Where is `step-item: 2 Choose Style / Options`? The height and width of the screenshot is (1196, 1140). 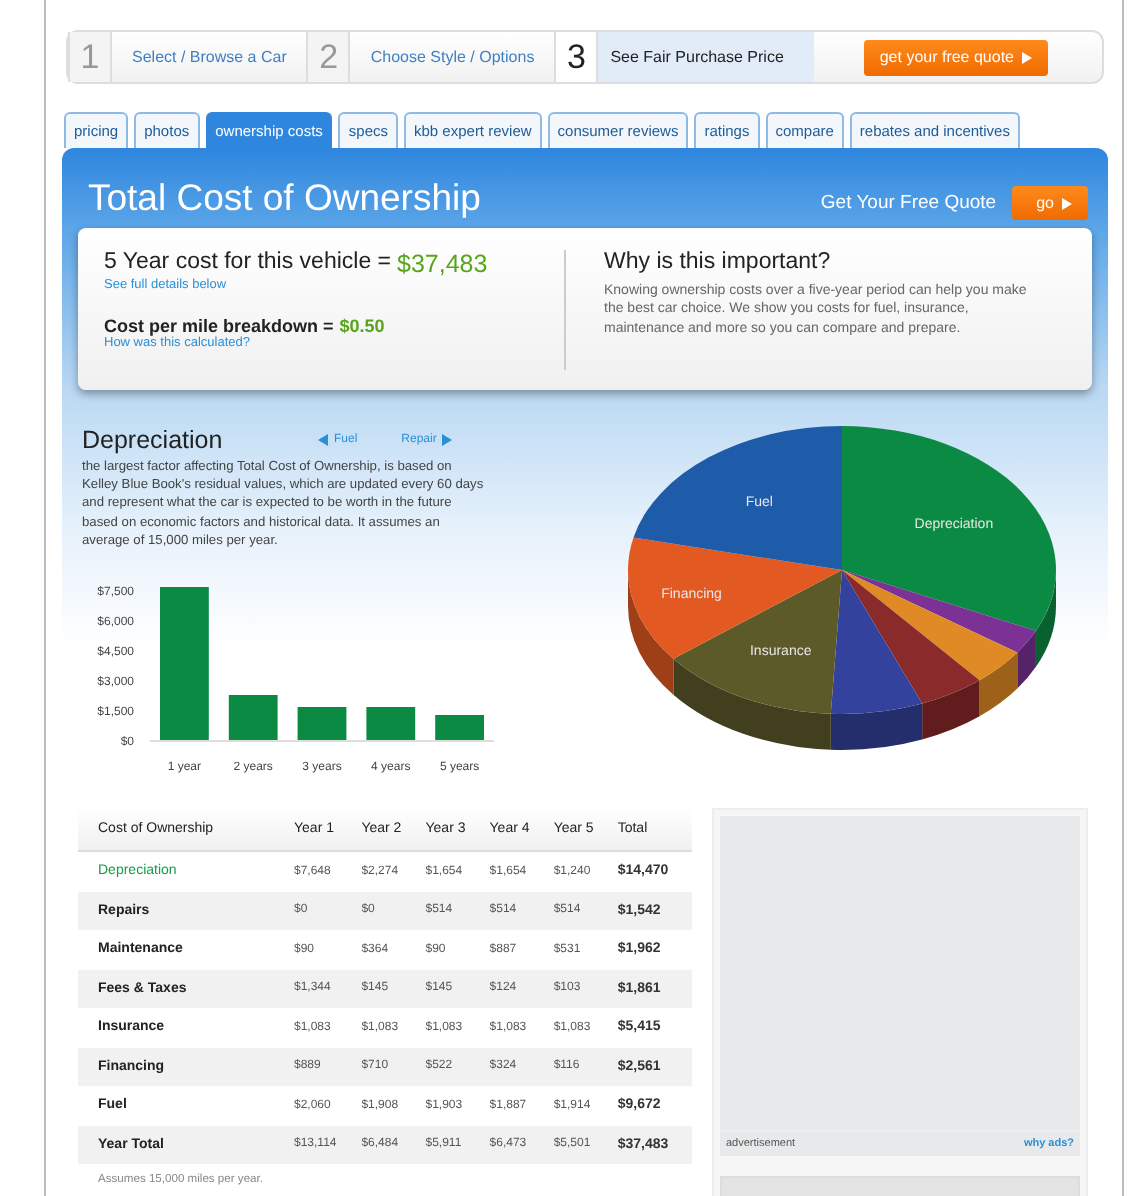
step-item: 2 Choose Style / Options is located at coordinates (430, 57).